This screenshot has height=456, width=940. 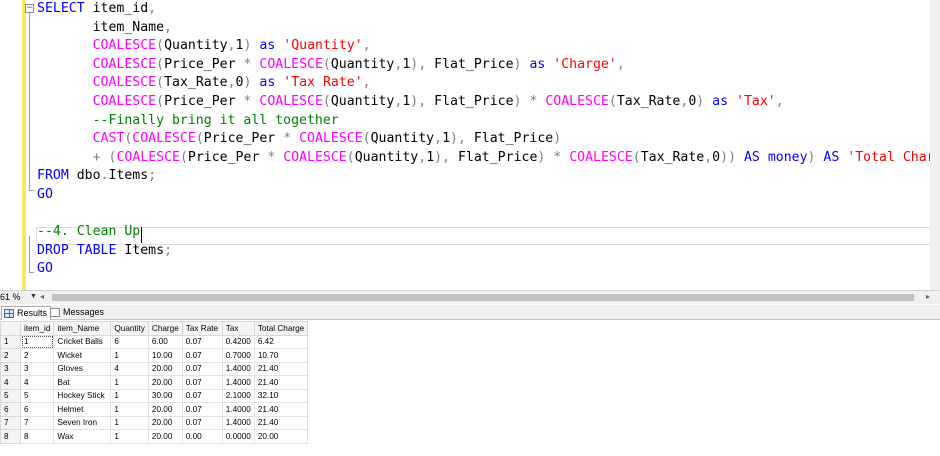 I want to click on scroll-right-icon: ▸, so click(x=928, y=296).